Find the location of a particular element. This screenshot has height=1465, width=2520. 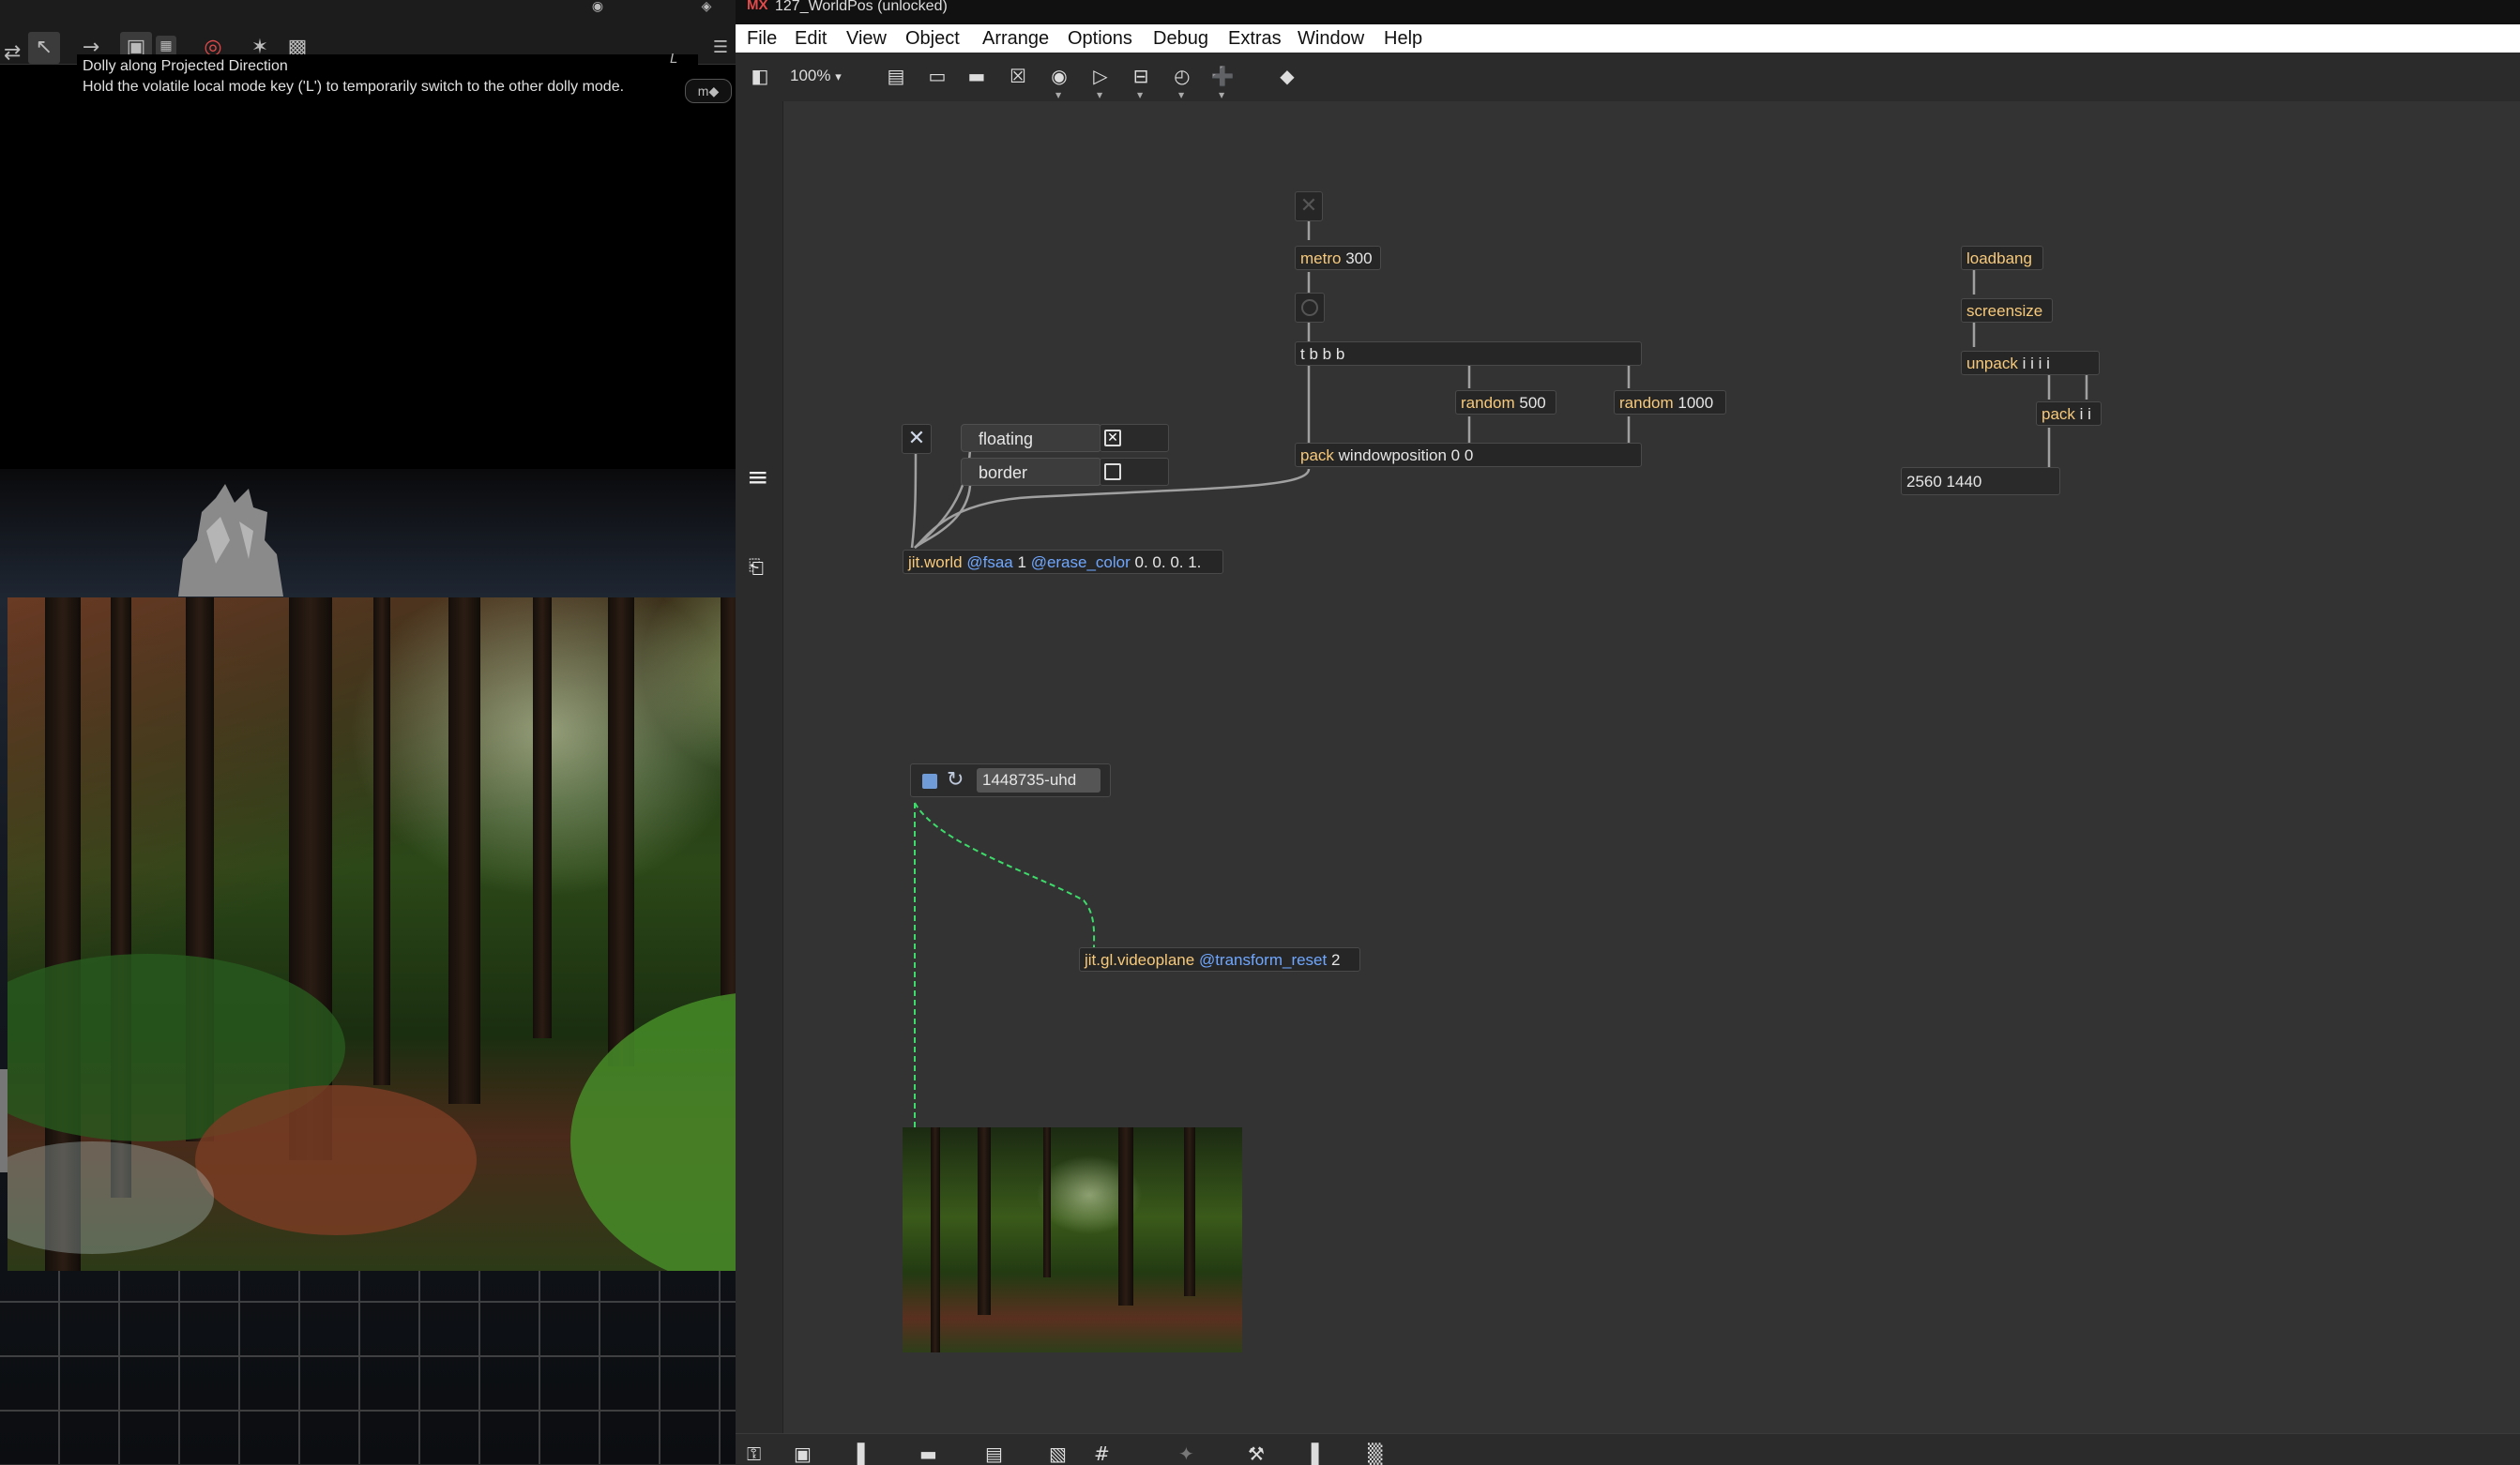

viewport-grid is located at coordinates (368, 1362).